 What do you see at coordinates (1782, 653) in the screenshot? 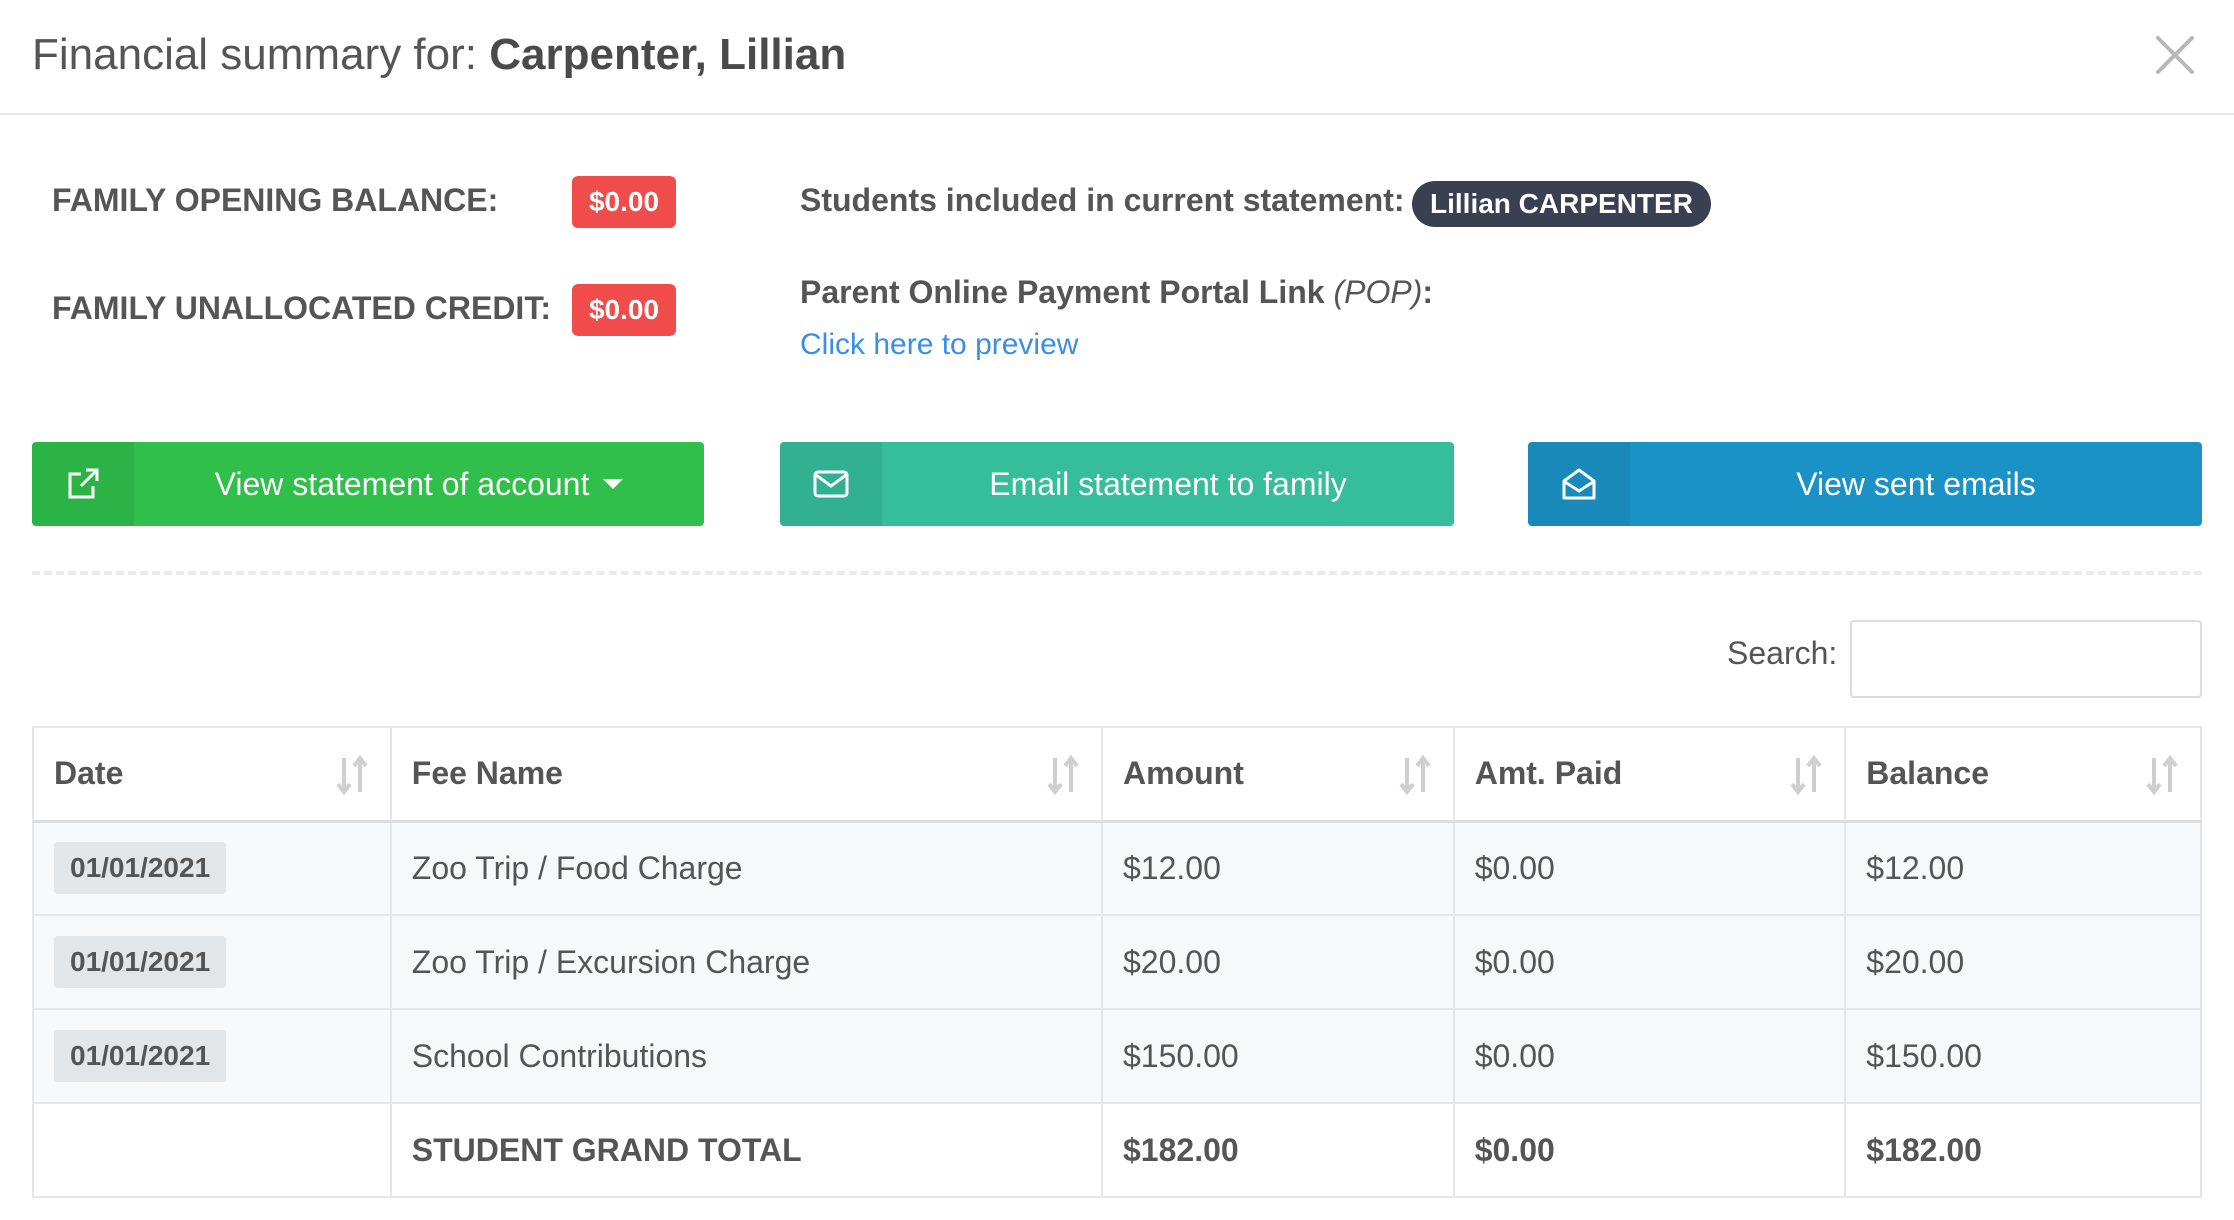
I see `search-label: Search:` at bounding box center [1782, 653].